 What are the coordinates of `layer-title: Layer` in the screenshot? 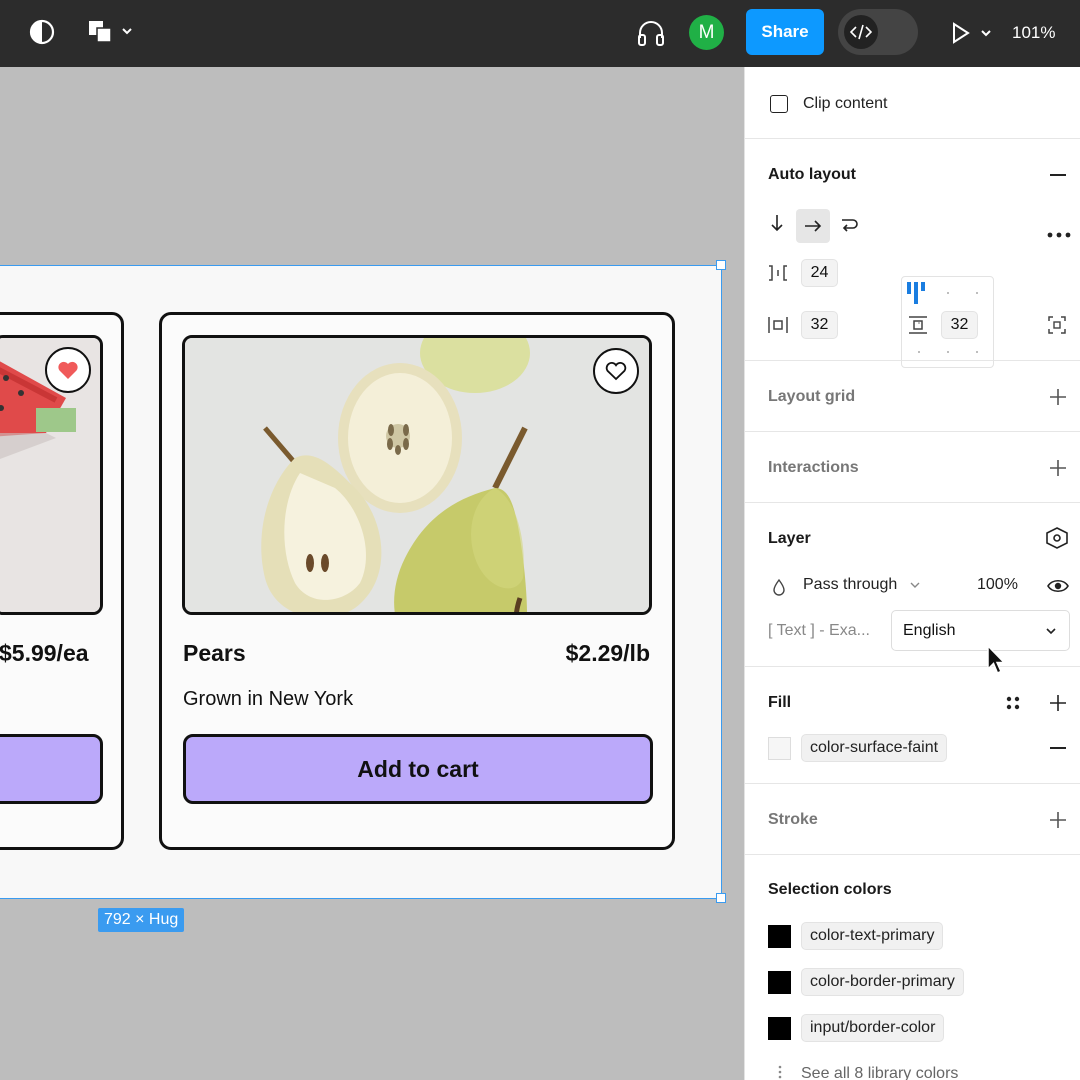 It's located at (789, 538).